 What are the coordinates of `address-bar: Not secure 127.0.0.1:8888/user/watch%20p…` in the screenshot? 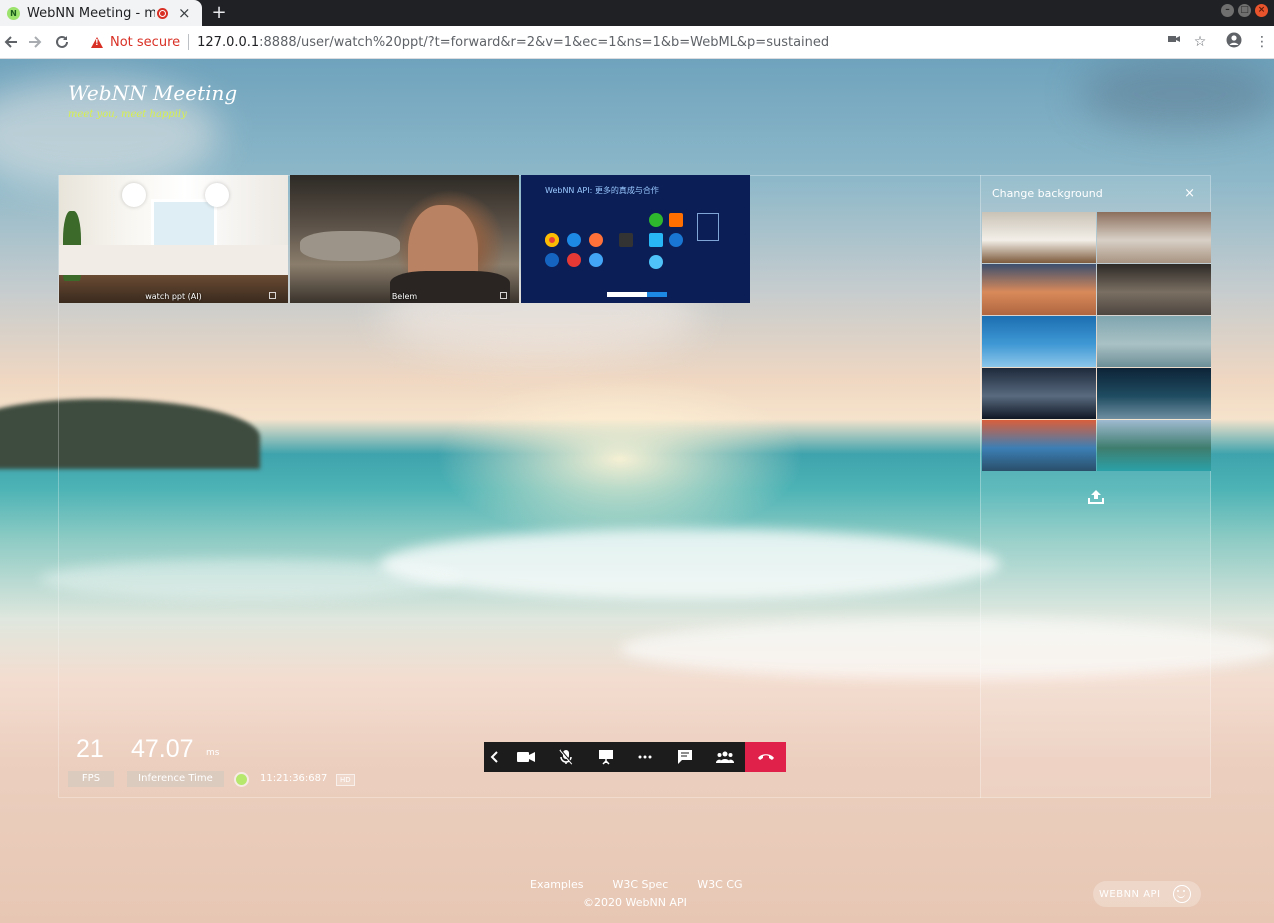 It's located at (650, 42).